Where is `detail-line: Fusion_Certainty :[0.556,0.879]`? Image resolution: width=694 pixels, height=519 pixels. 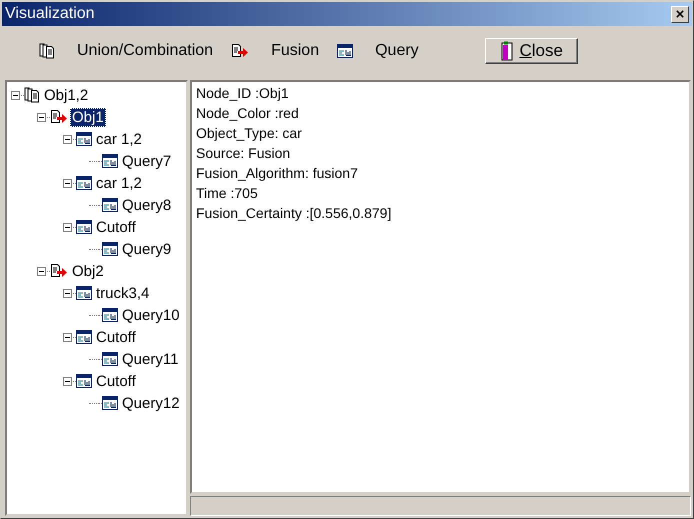 detail-line: Fusion_Certainty :[0.556,0.879] is located at coordinates (294, 213).